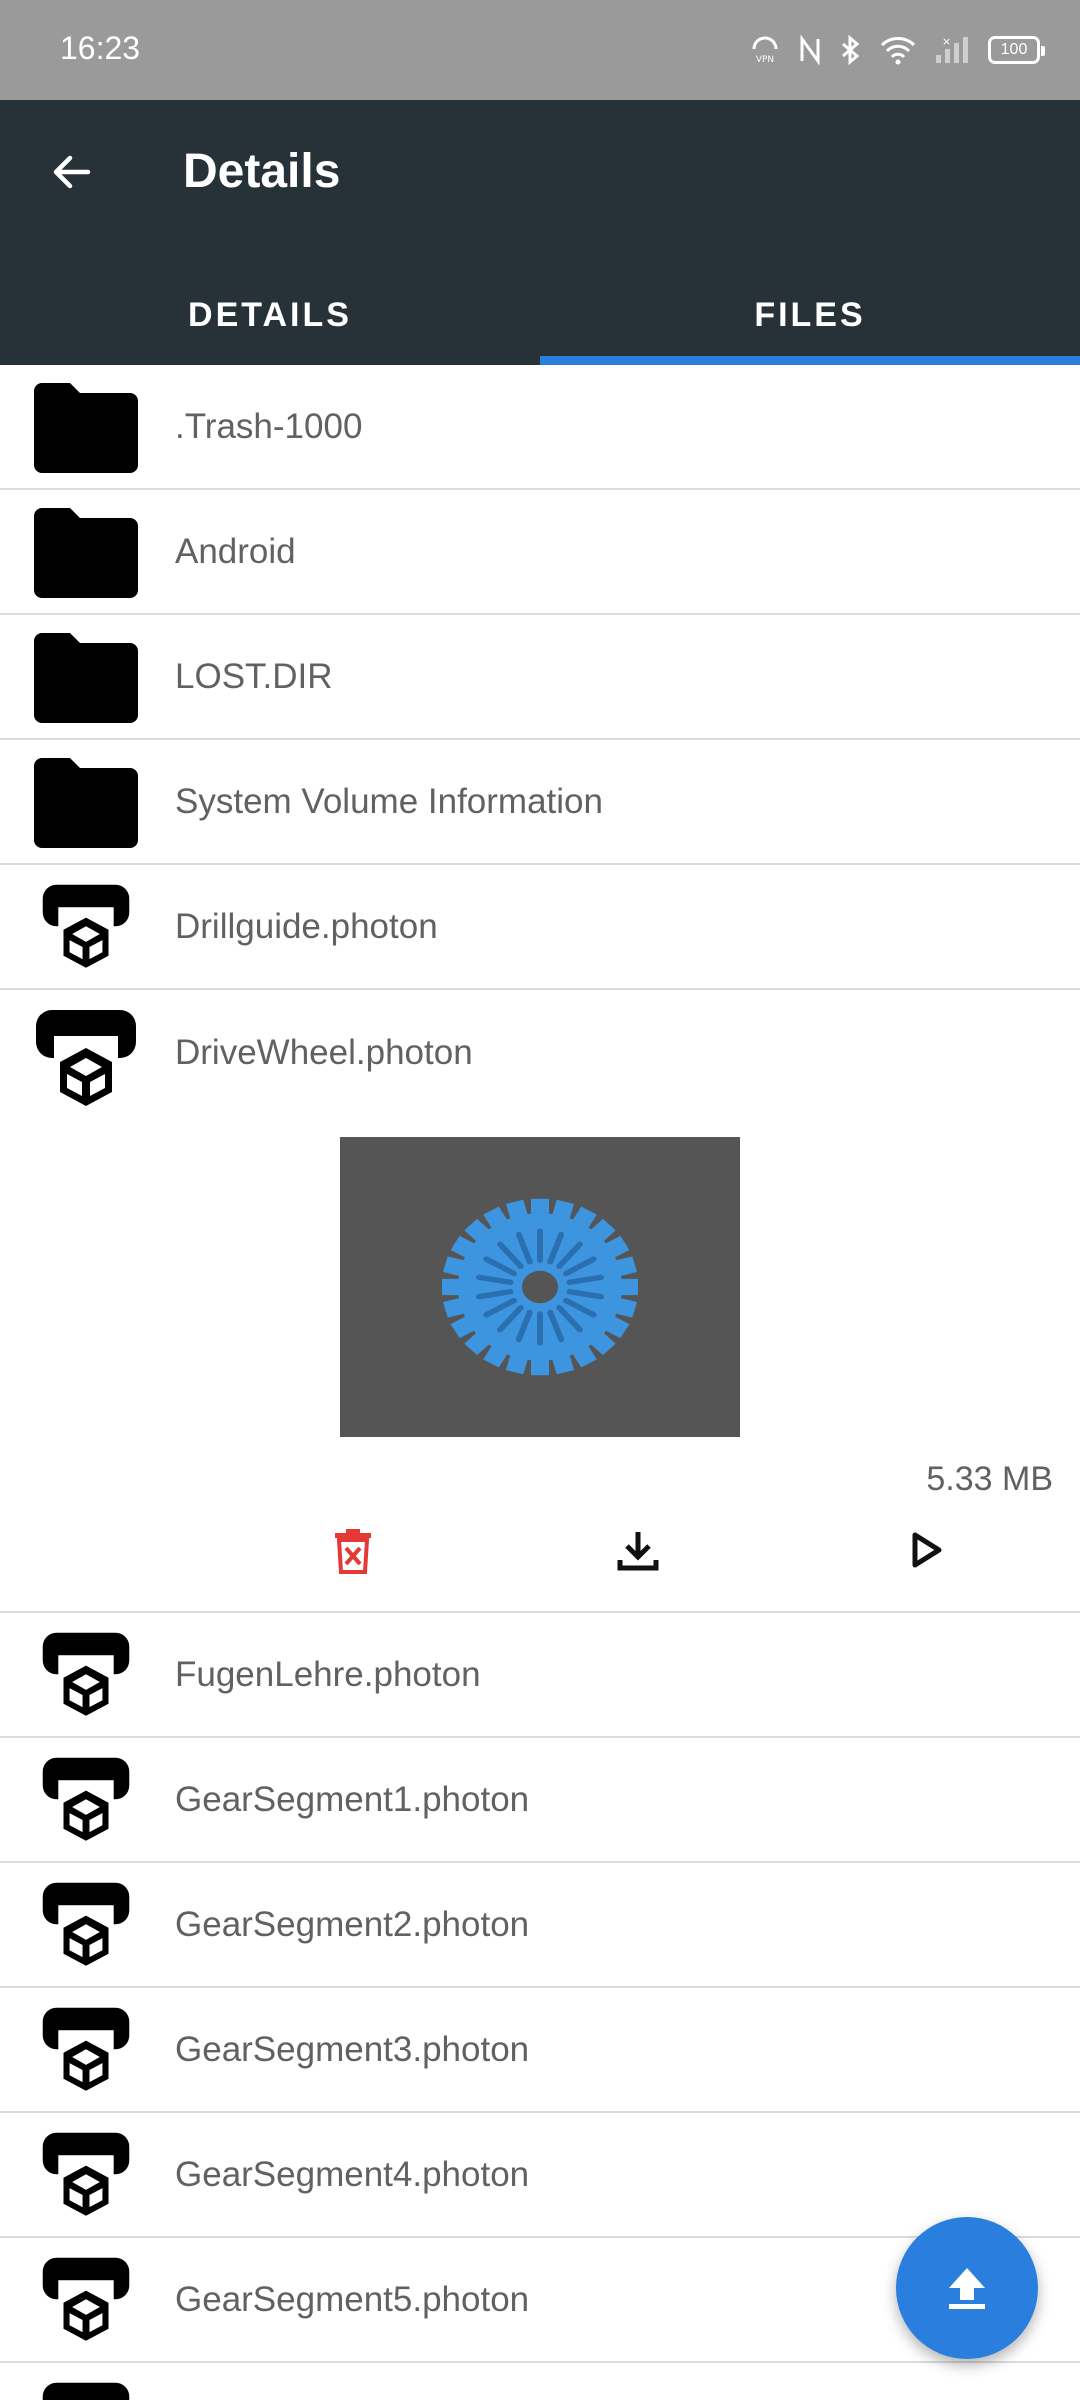  Describe the element at coordinates (952, 49) in the screenshot. I see `signal-icon: ×` at that location.